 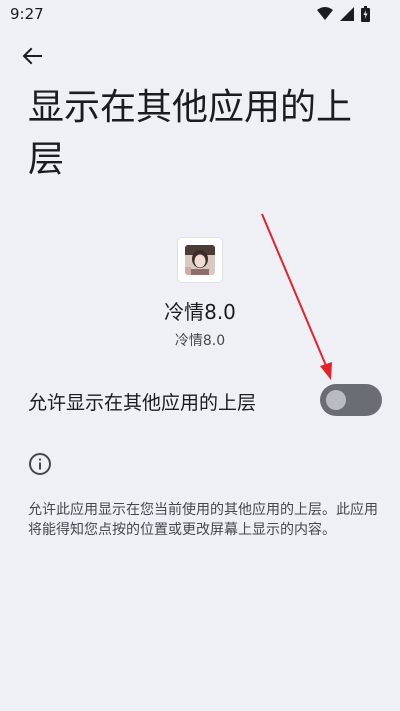 I want to click on info-icon, so click(x=40, y=464).